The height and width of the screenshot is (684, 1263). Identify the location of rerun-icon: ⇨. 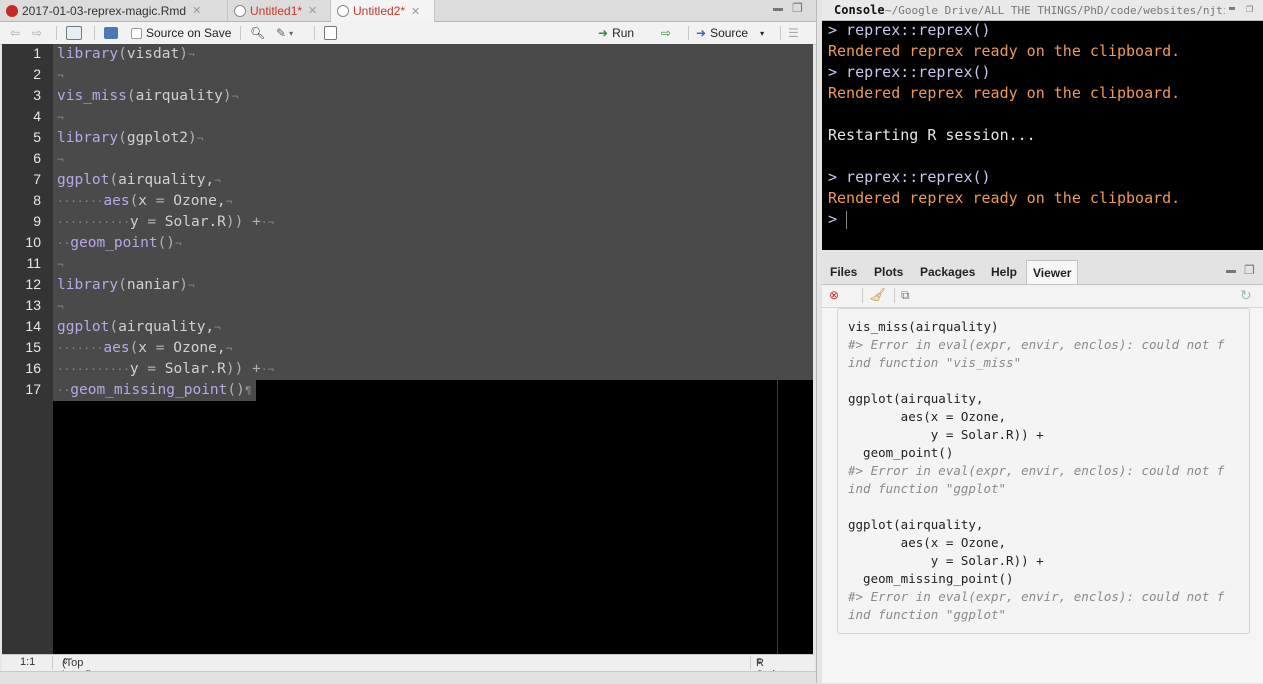
(666, 33).